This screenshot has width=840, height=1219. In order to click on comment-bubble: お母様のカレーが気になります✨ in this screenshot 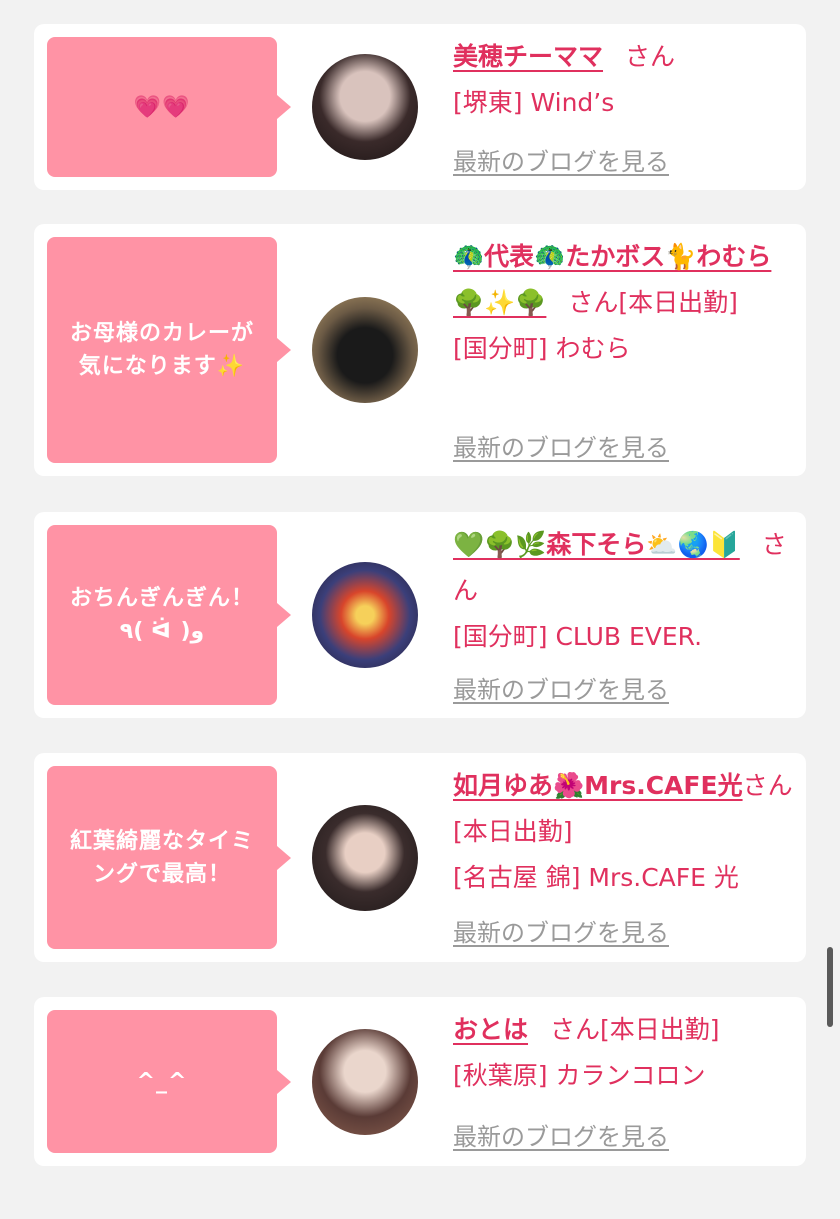, I will do `click(169, 350)`.